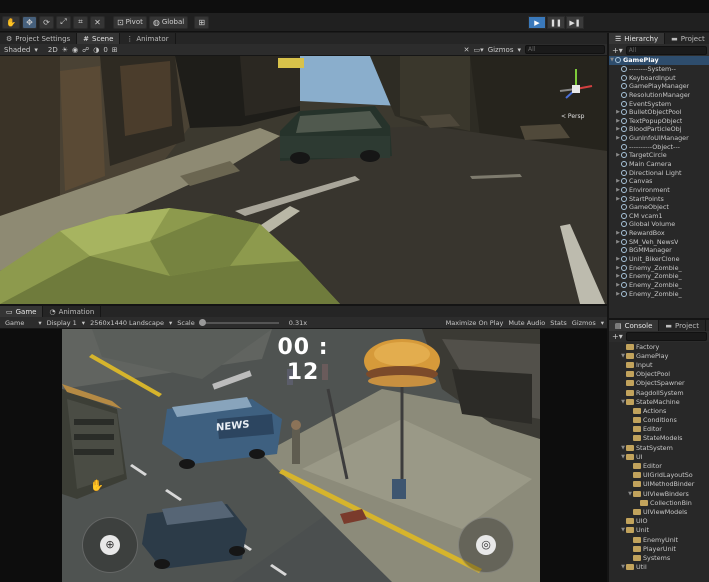 The image size is (709, 582). Describe the element at coordinates (127, 323) in the screenshot. I see `resolution-dropdown: 2560x1440 Landscape` at that location.